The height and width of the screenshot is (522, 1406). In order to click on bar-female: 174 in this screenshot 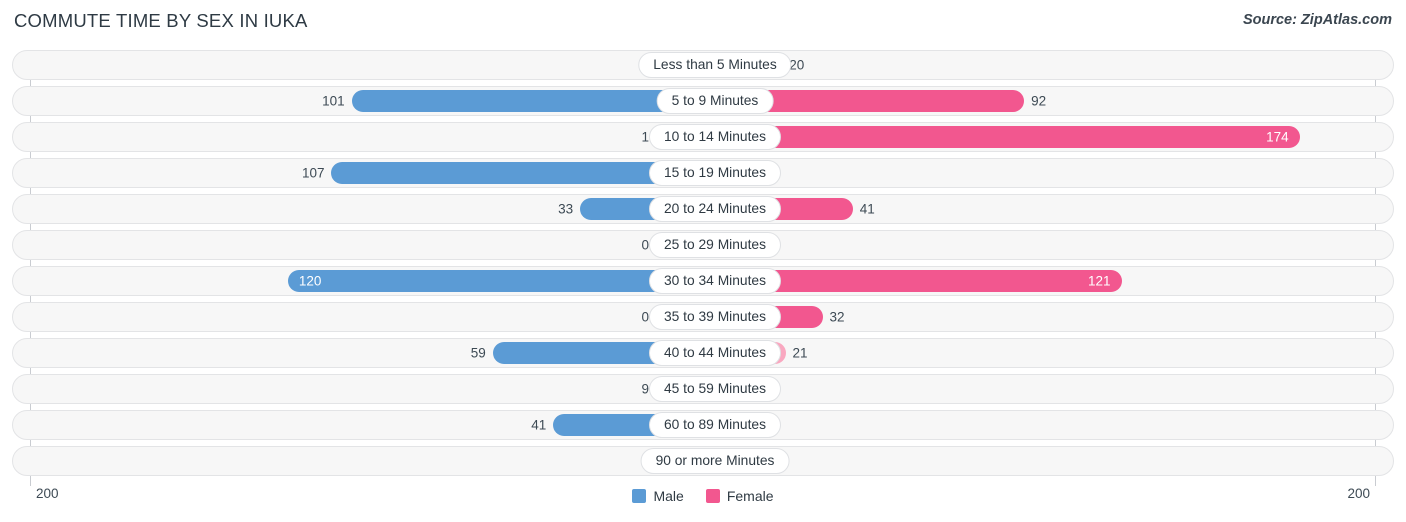, I will do `click(1007, 137)`.